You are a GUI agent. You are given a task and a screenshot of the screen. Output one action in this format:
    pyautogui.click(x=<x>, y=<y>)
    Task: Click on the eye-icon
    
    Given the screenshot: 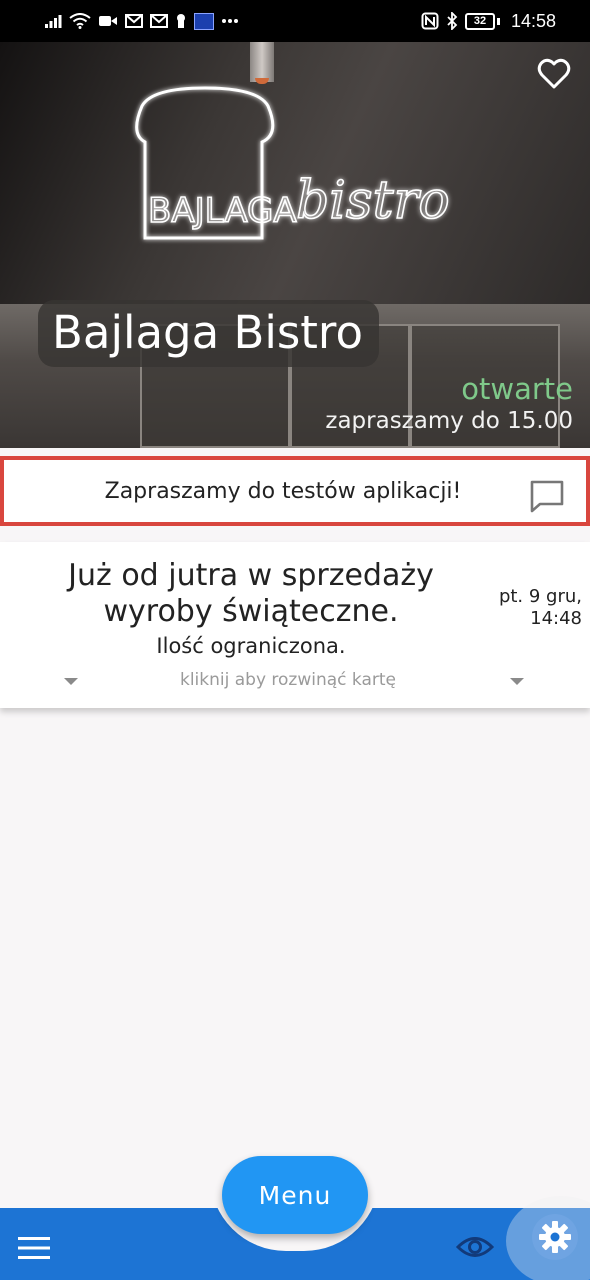 What is the action you would take?
    pyautogui.click(x=475, y=1247)
    